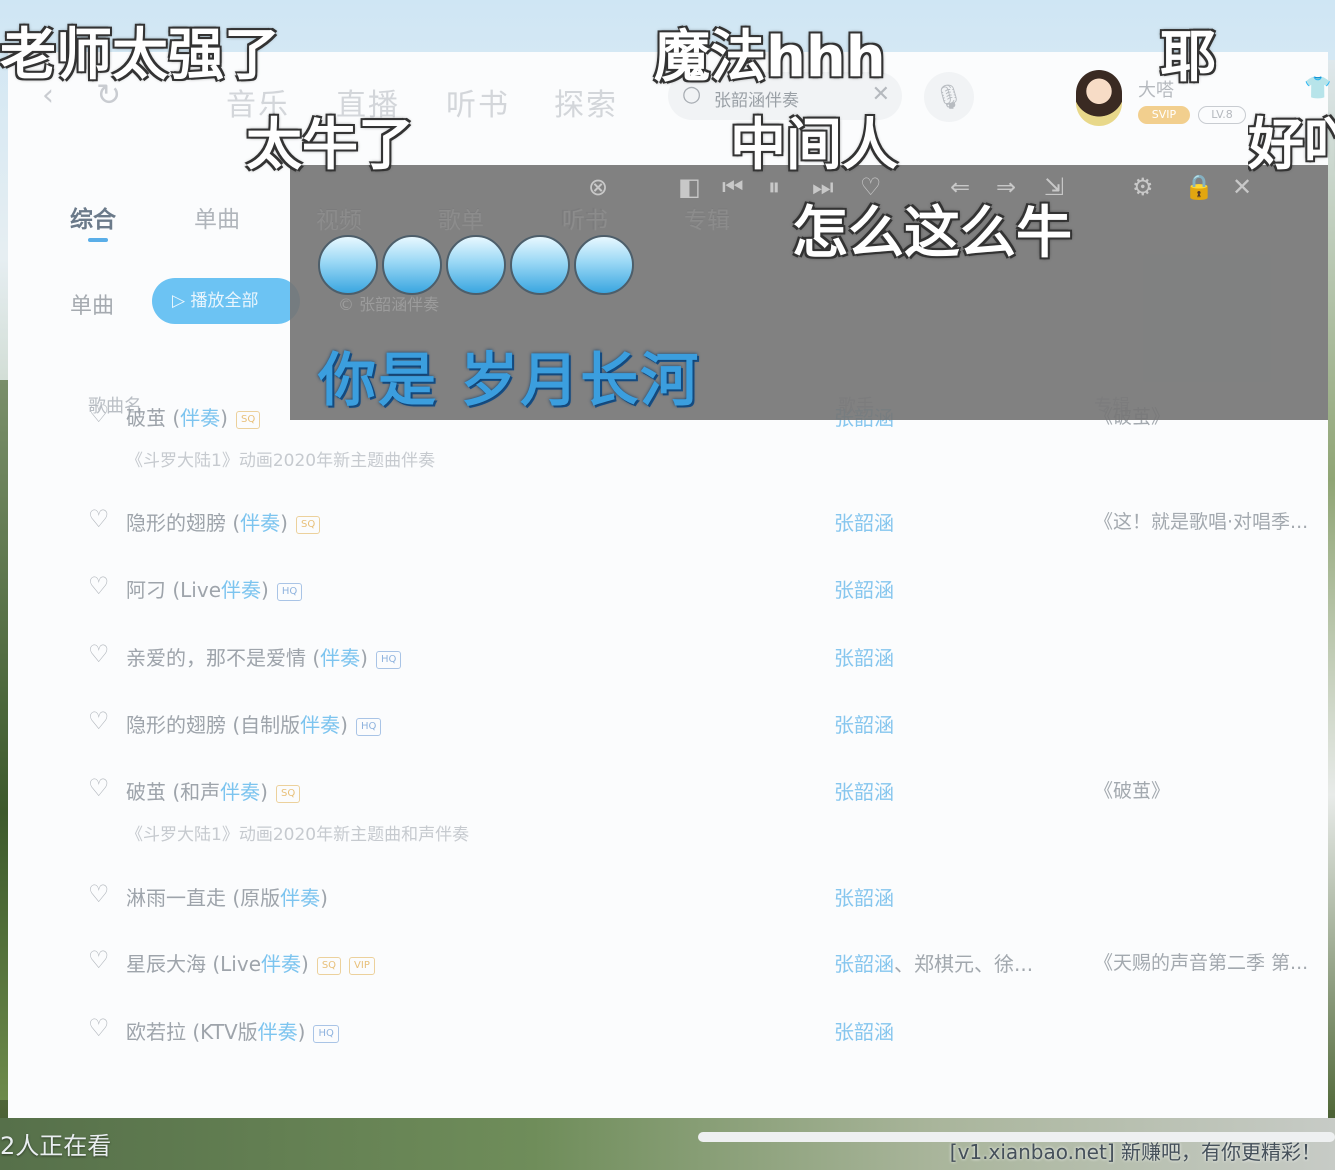 The width and height of the screenshot is (1335, 1170). I want to click on song-title: 破茧 (和声伴奏) SQ, so click(213, 790).